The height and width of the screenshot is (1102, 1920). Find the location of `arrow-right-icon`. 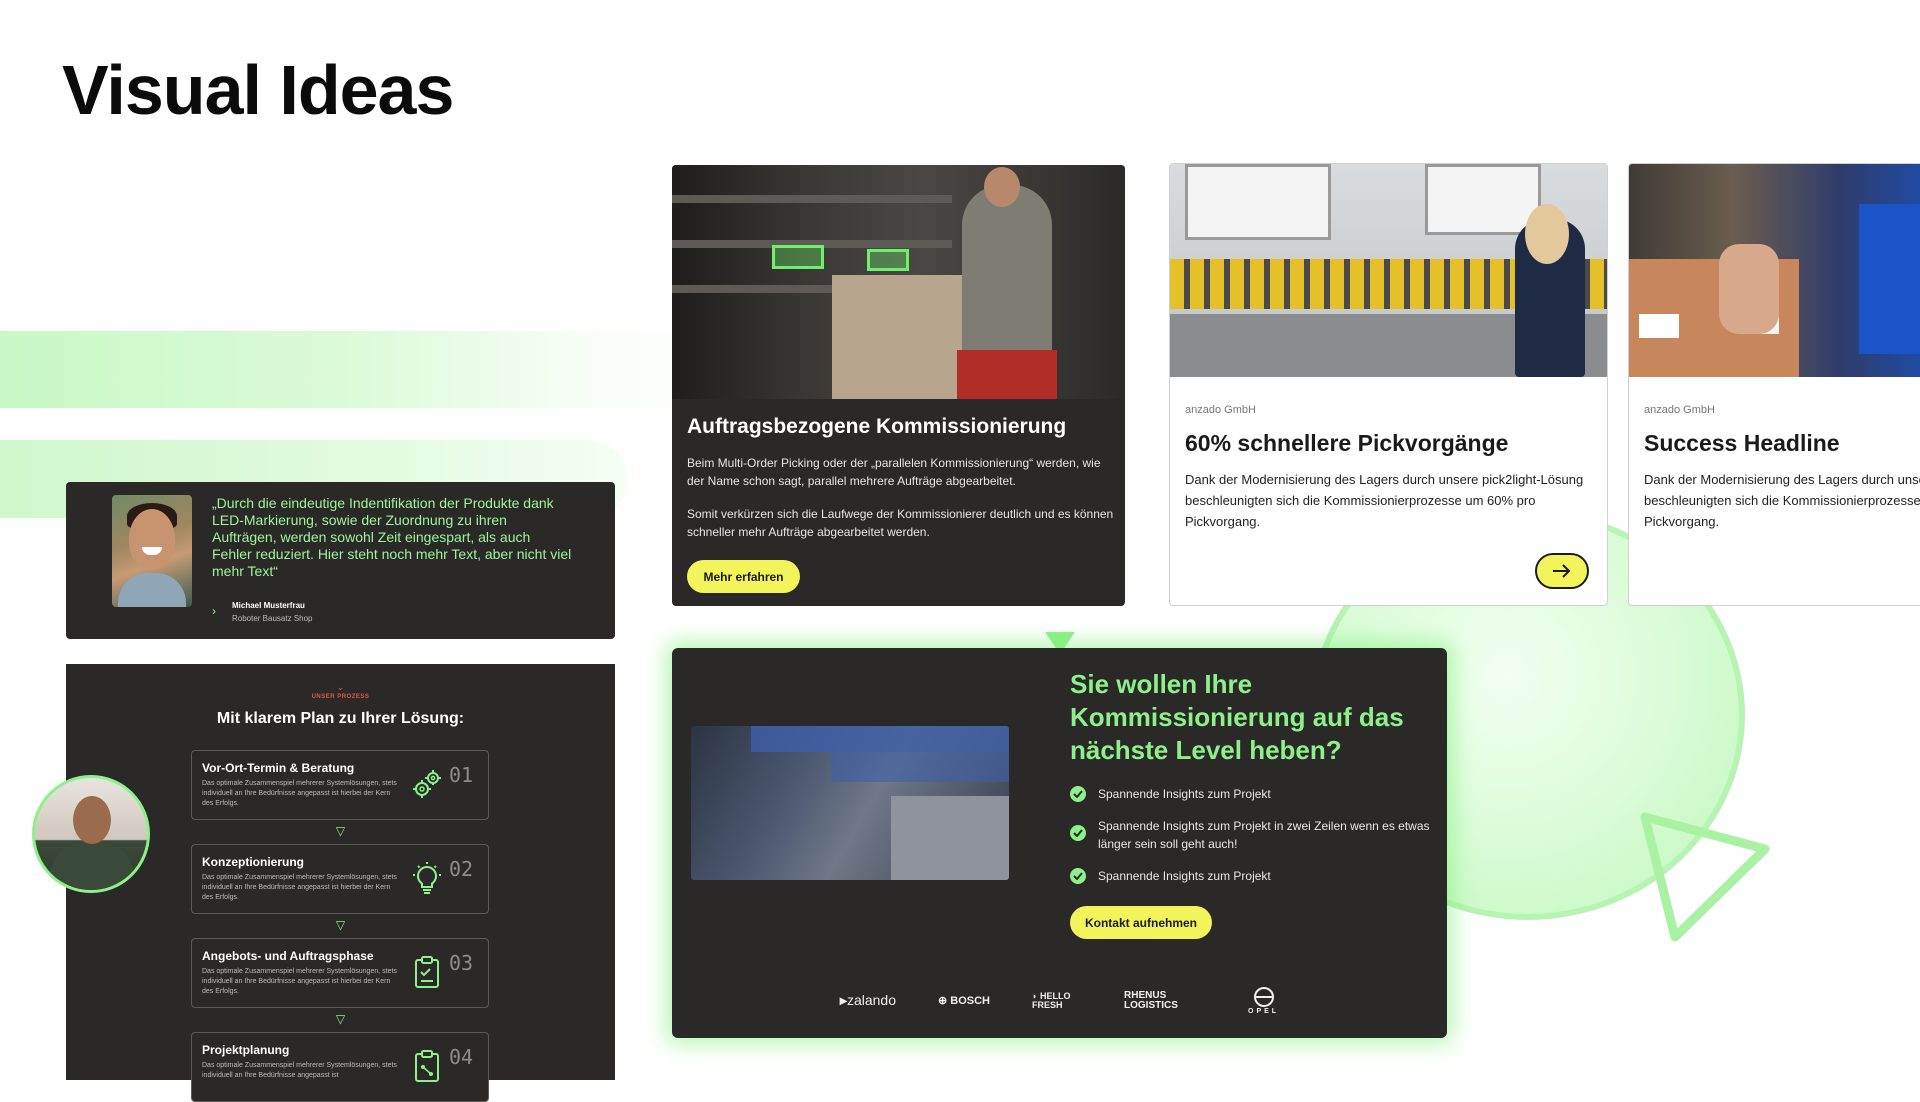

arrow-right-icon is located at coordinates (1562, 571).